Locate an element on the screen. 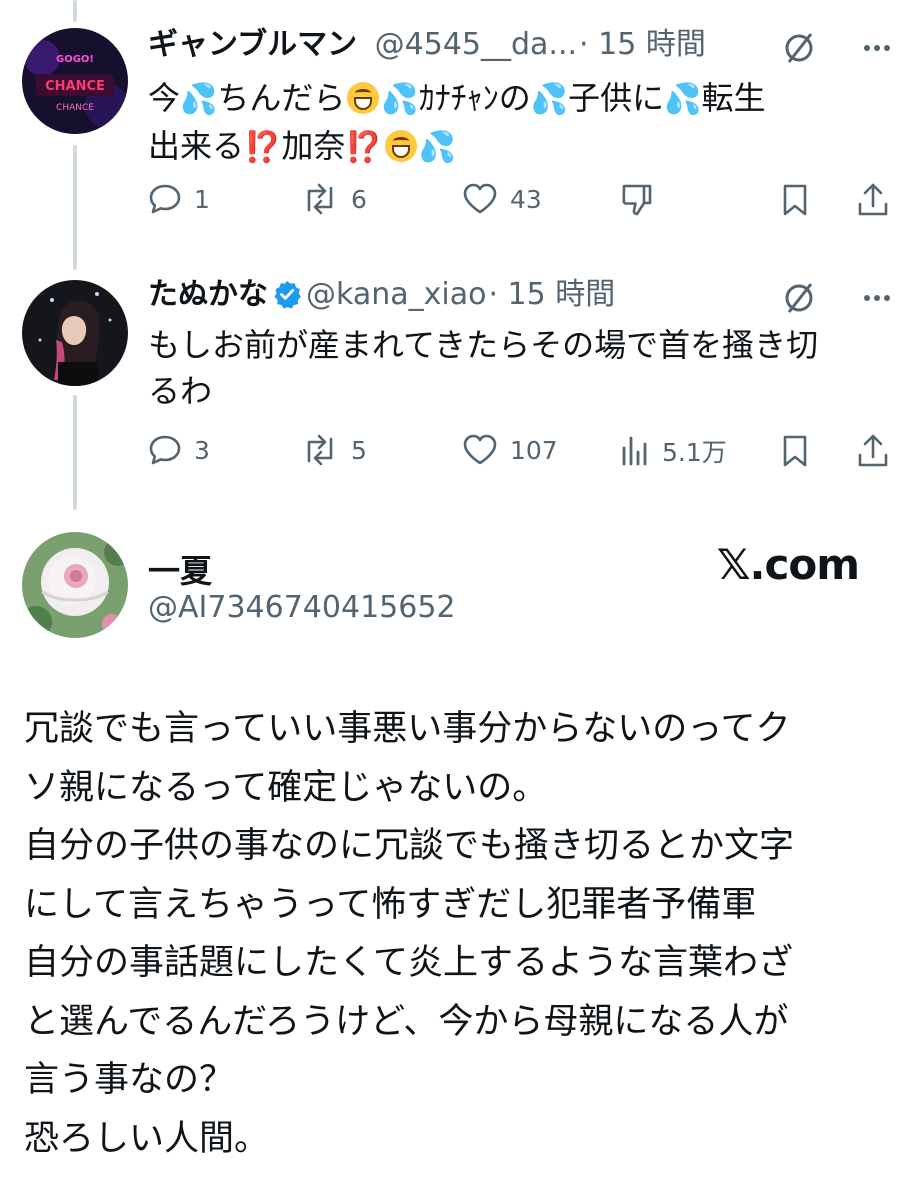 This screenshot has height=1200, width=911. repost-count: 5 is located at coordinates (359, 450).